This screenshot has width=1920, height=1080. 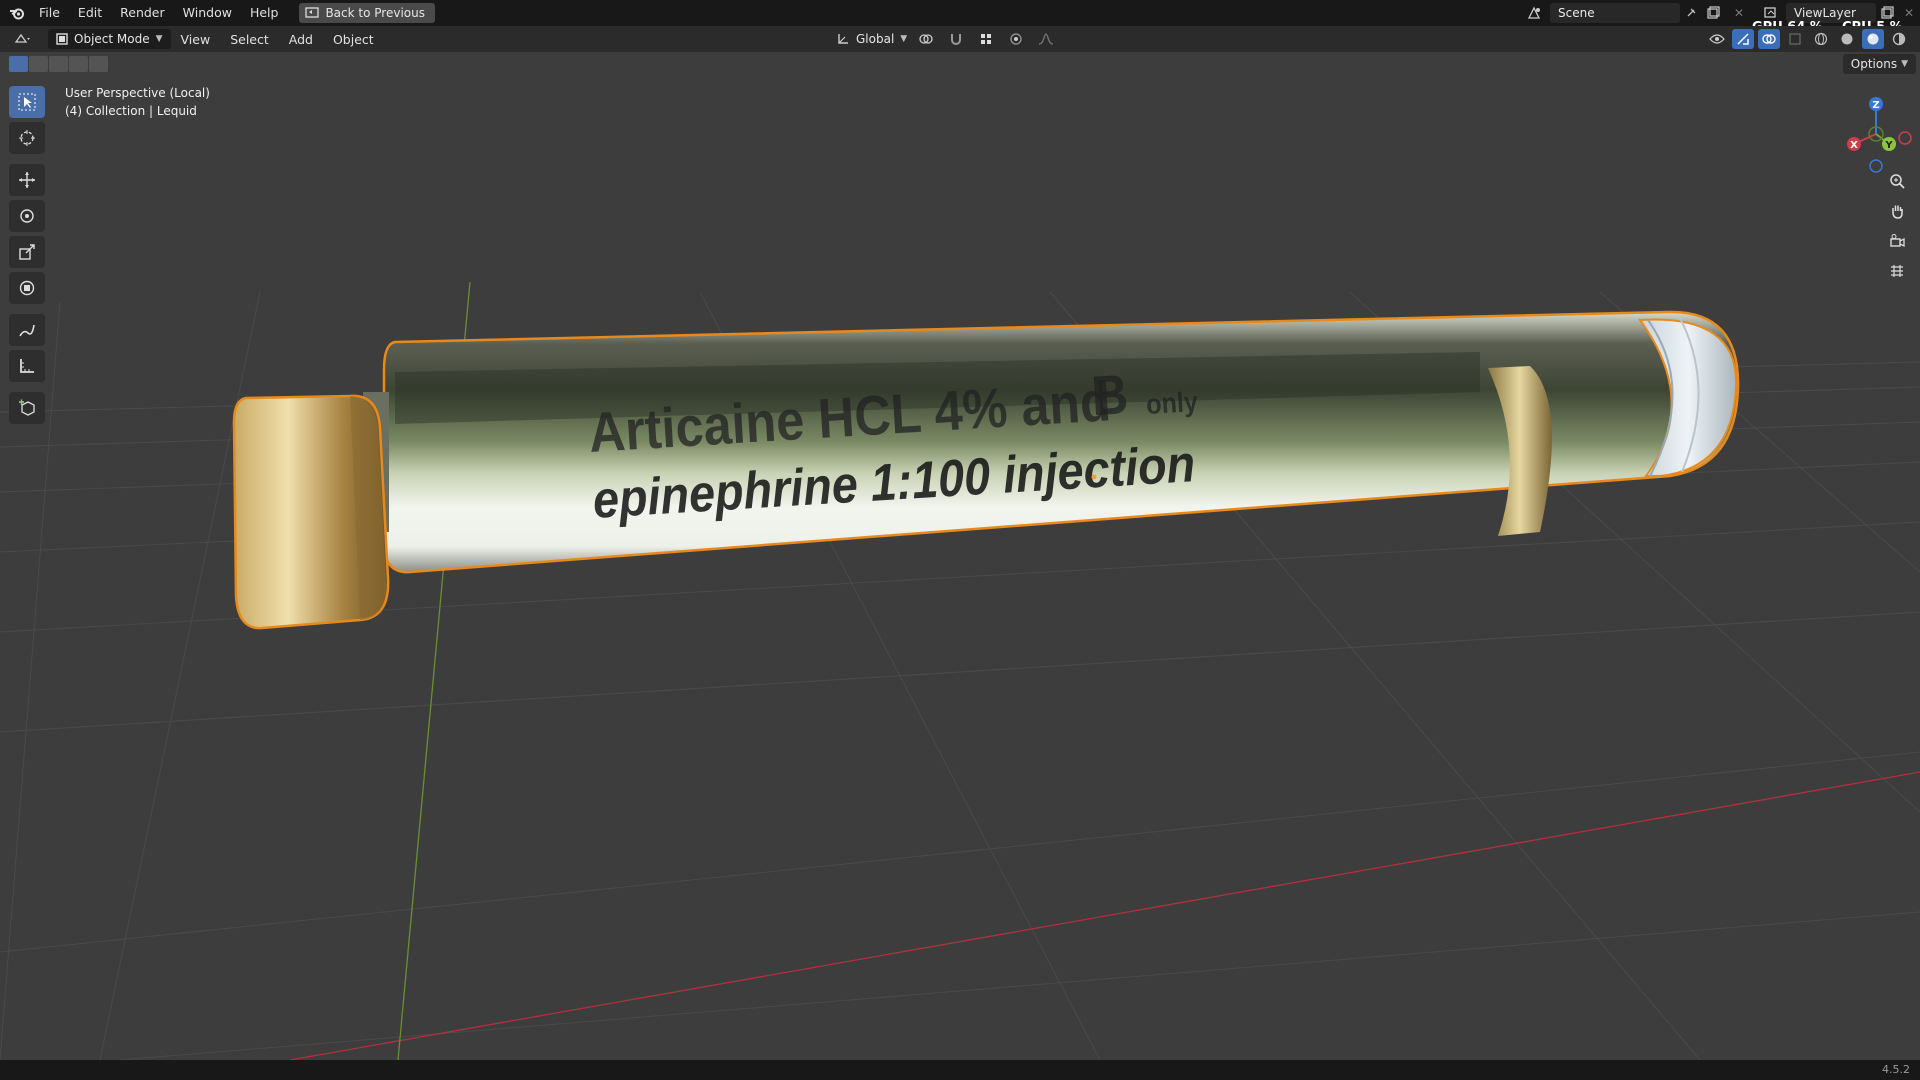 What do you see at coordinates (264, 13) in the screenshot?
I see `menu-help: Help` at bounding box center [264, 13].